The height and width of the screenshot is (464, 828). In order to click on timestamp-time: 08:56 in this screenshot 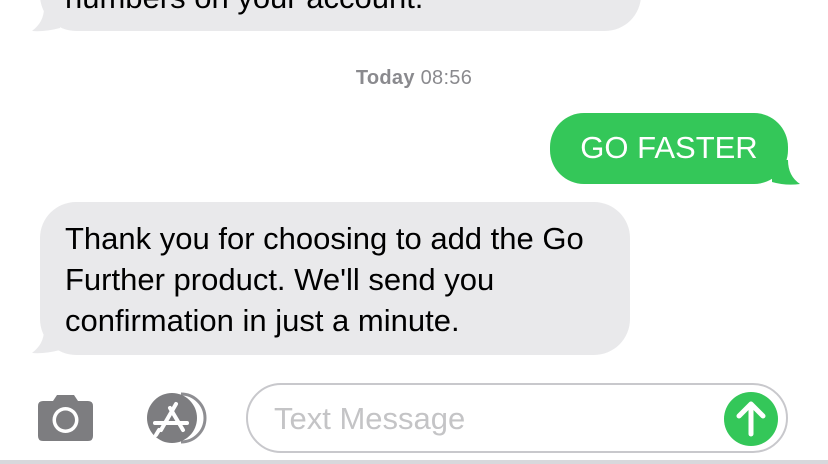, I will do `click(446, 78)`.